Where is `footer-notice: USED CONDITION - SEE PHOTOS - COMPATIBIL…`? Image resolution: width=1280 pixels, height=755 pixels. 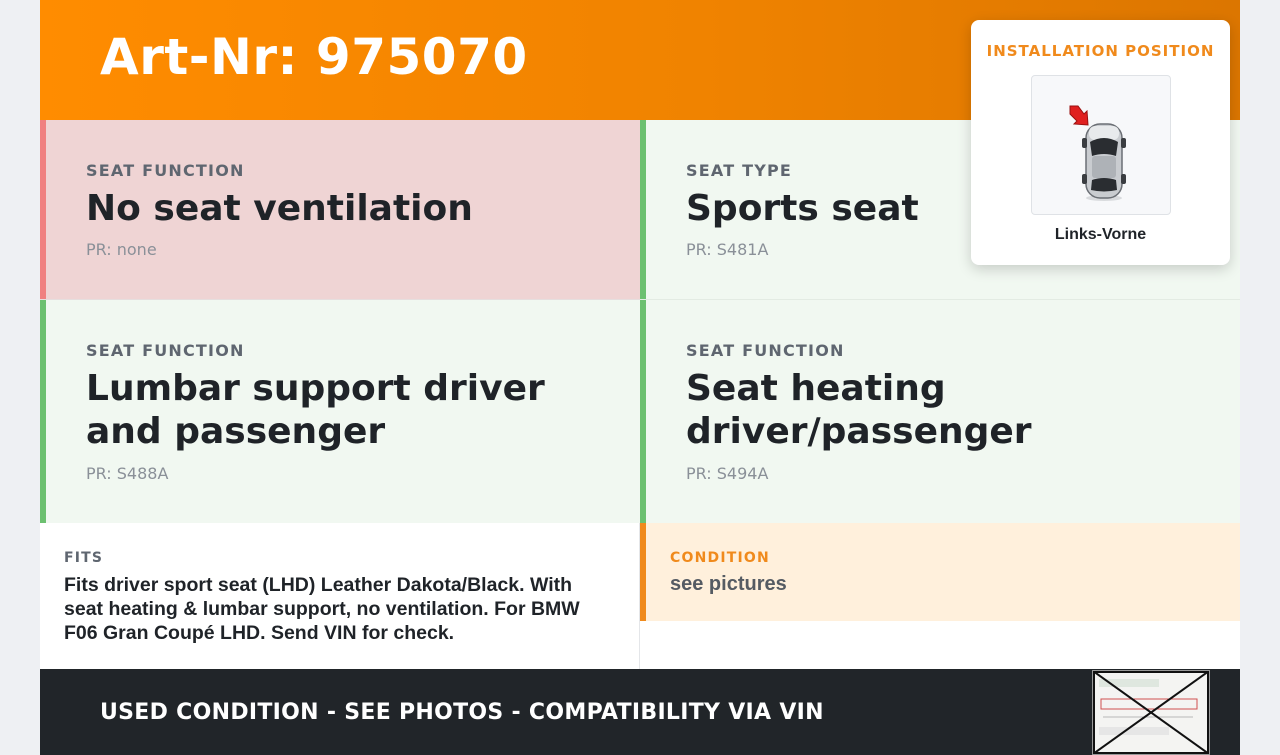
footer-notice: USED CONDITION - SEE PHOTOS - COMPATIBIL… is located at coordinates (462, 712).